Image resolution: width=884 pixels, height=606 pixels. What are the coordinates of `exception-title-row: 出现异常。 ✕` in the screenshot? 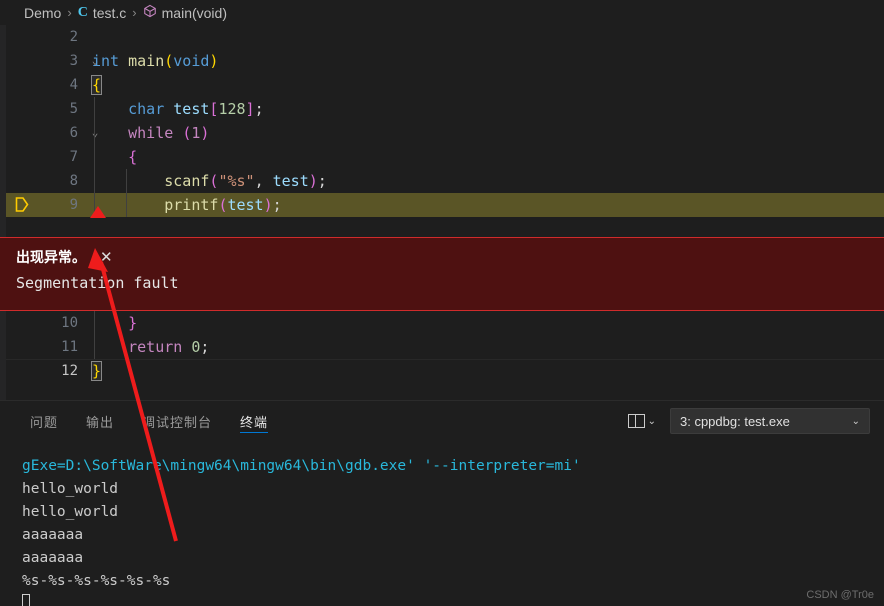 It's located at (450, 257).